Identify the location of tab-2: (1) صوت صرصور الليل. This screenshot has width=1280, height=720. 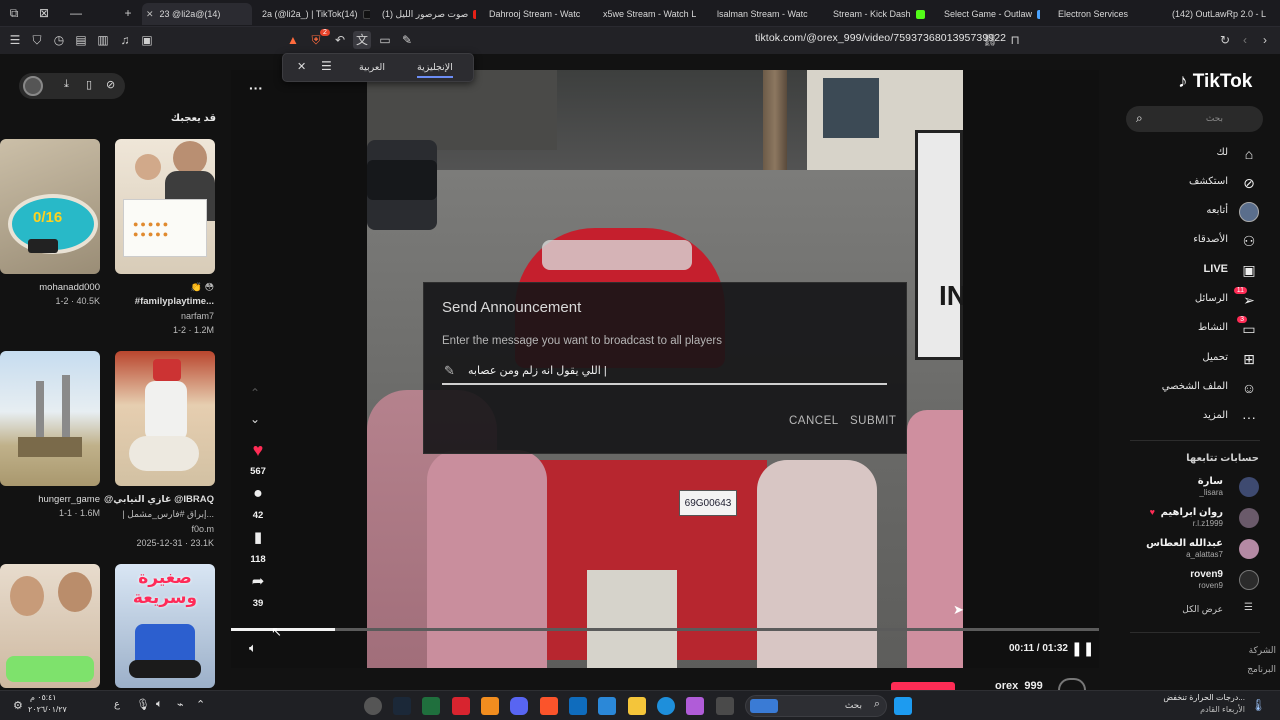
(427, 14).